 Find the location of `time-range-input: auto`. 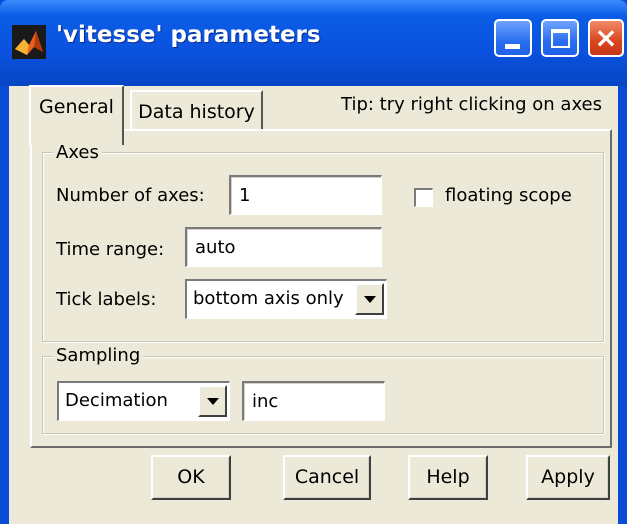

time-range-input: auto is located at coordinates (283, 247).